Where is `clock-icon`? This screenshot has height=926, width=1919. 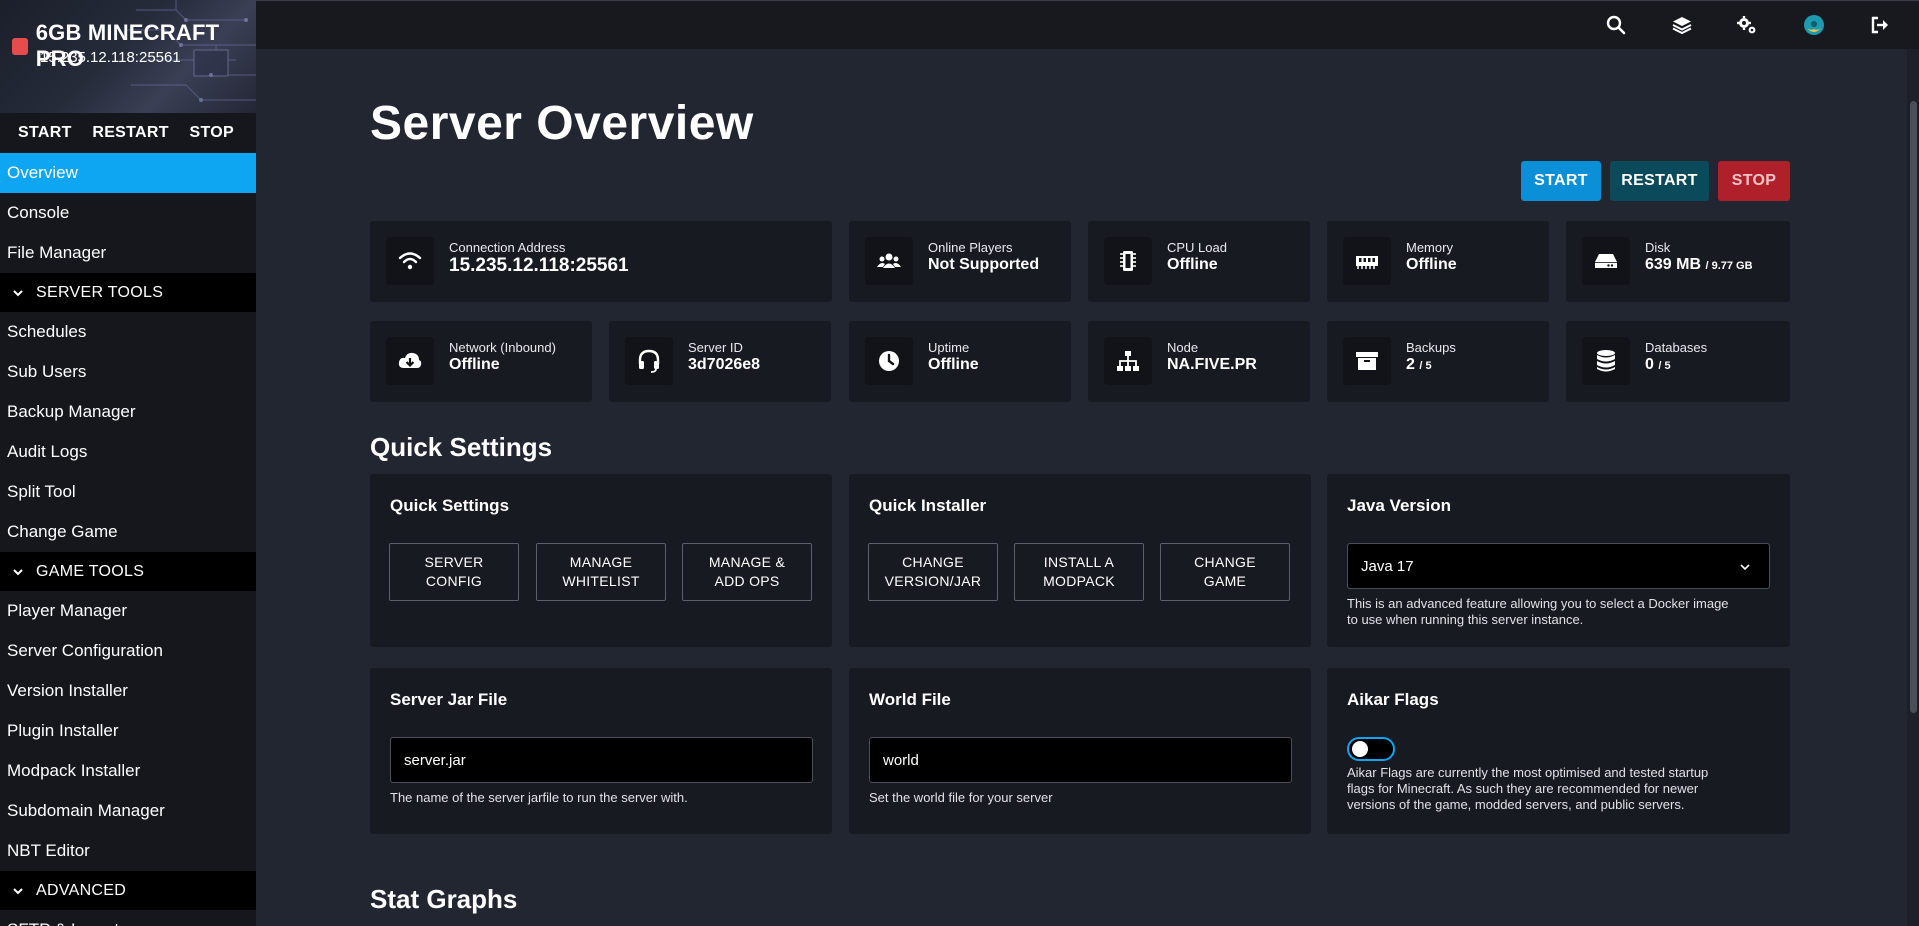
clock-icon is located at coordinates (889, 361).